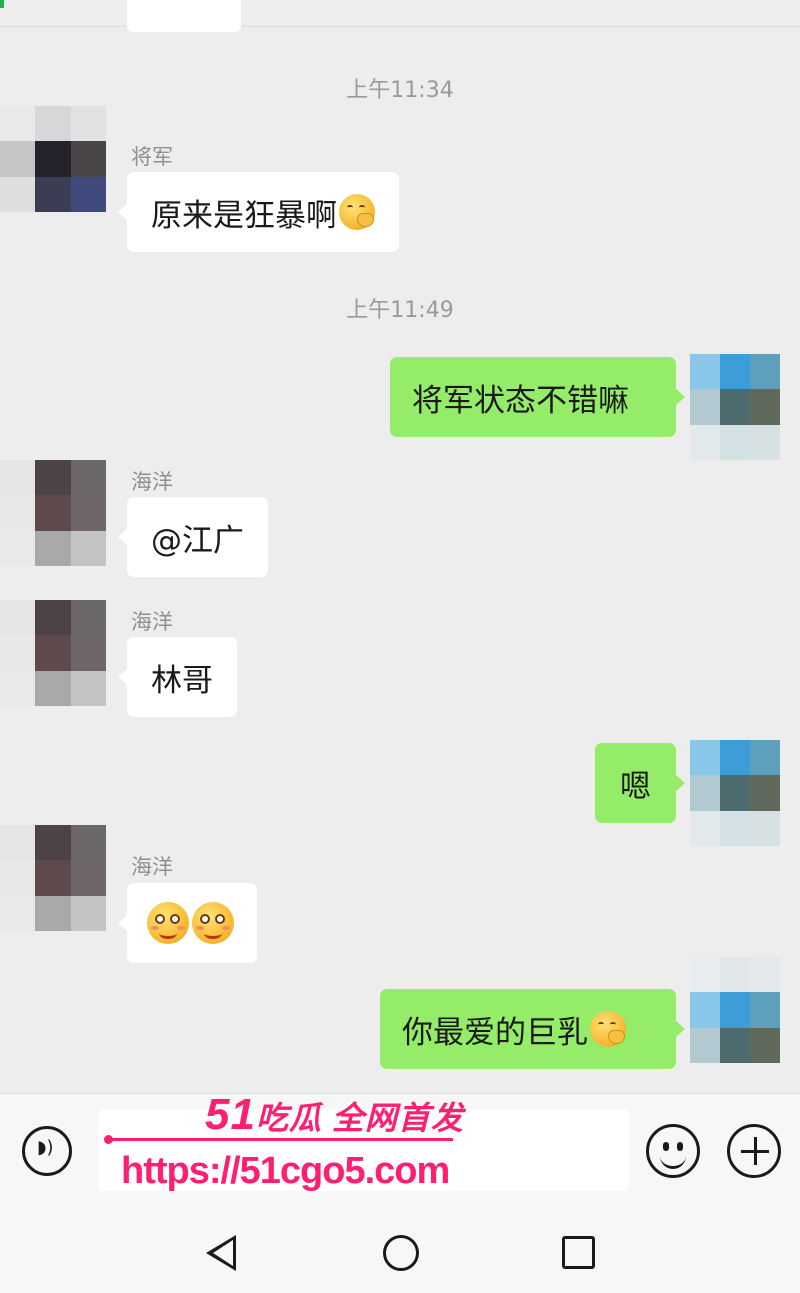 The width and height of the screenshot is (800, 1293). What do you see at coordinates (359, 1118) in the screenshot?
I see `watermark-text: 吃瓜 全网首发` at bounding box center [359, 1118].